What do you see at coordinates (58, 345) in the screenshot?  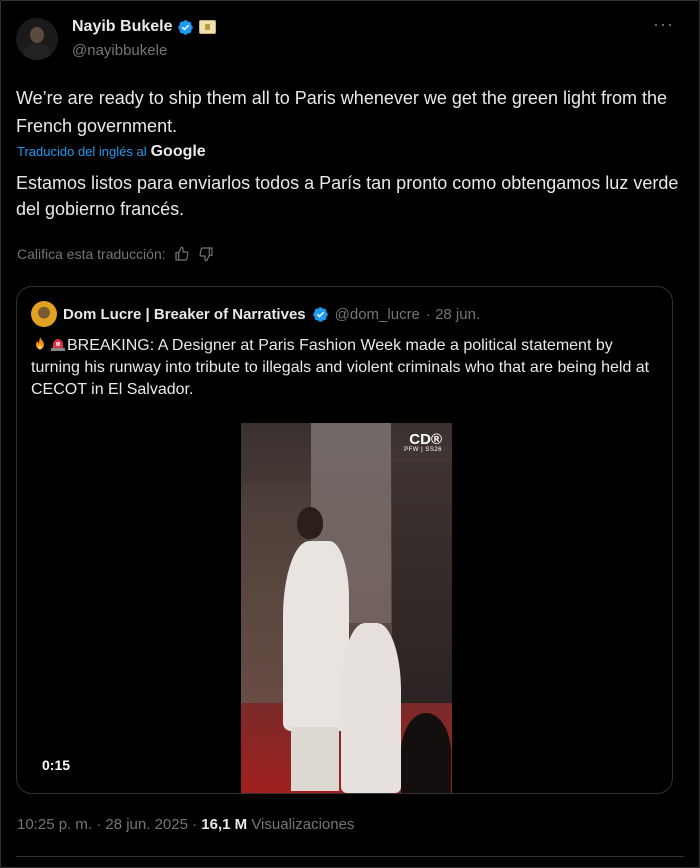 I see `siren-emoji-icon` at bounding box center [58, 345].